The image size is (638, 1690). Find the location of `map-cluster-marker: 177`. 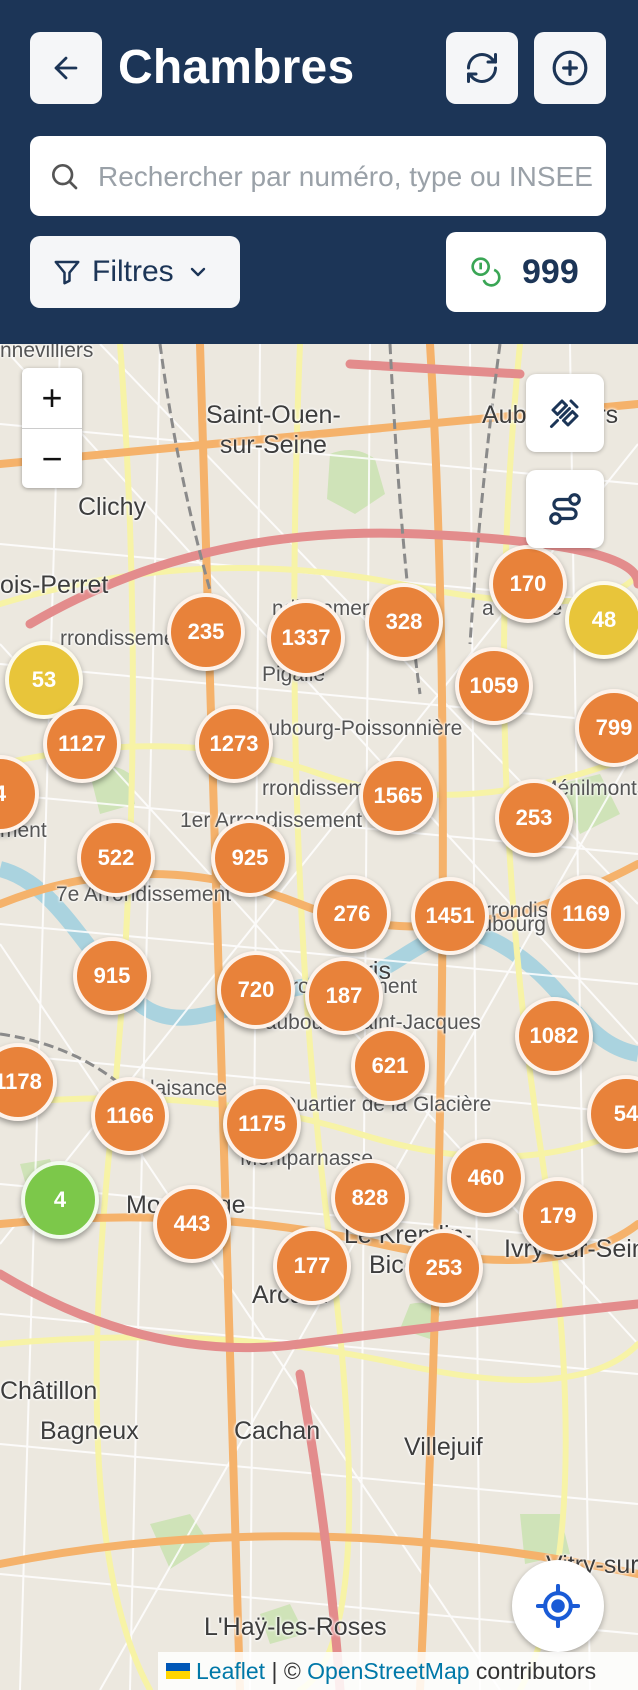

map-cluster-marker: 177 is located at coordinates (312, 1266).